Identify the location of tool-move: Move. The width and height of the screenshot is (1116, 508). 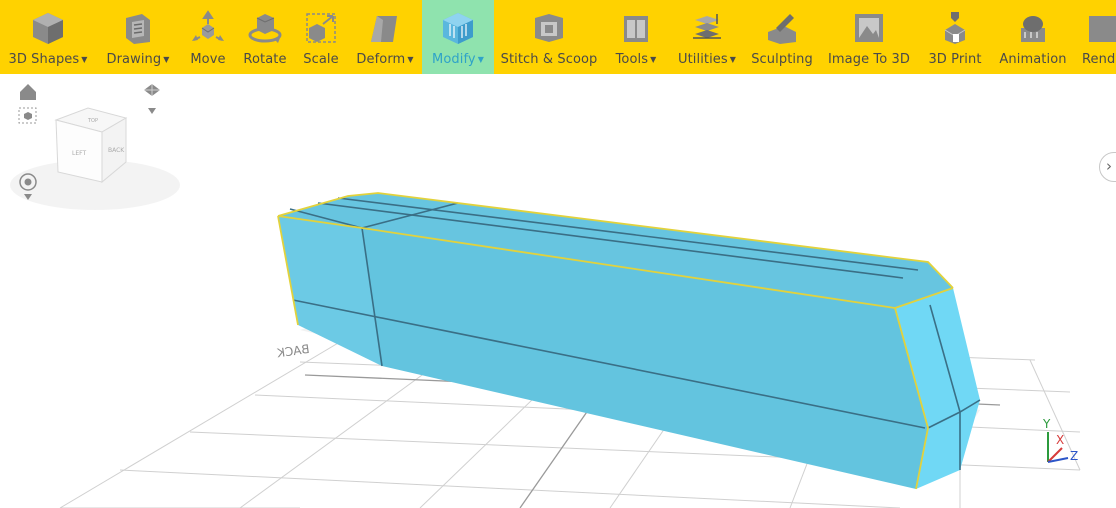
(208, 37).